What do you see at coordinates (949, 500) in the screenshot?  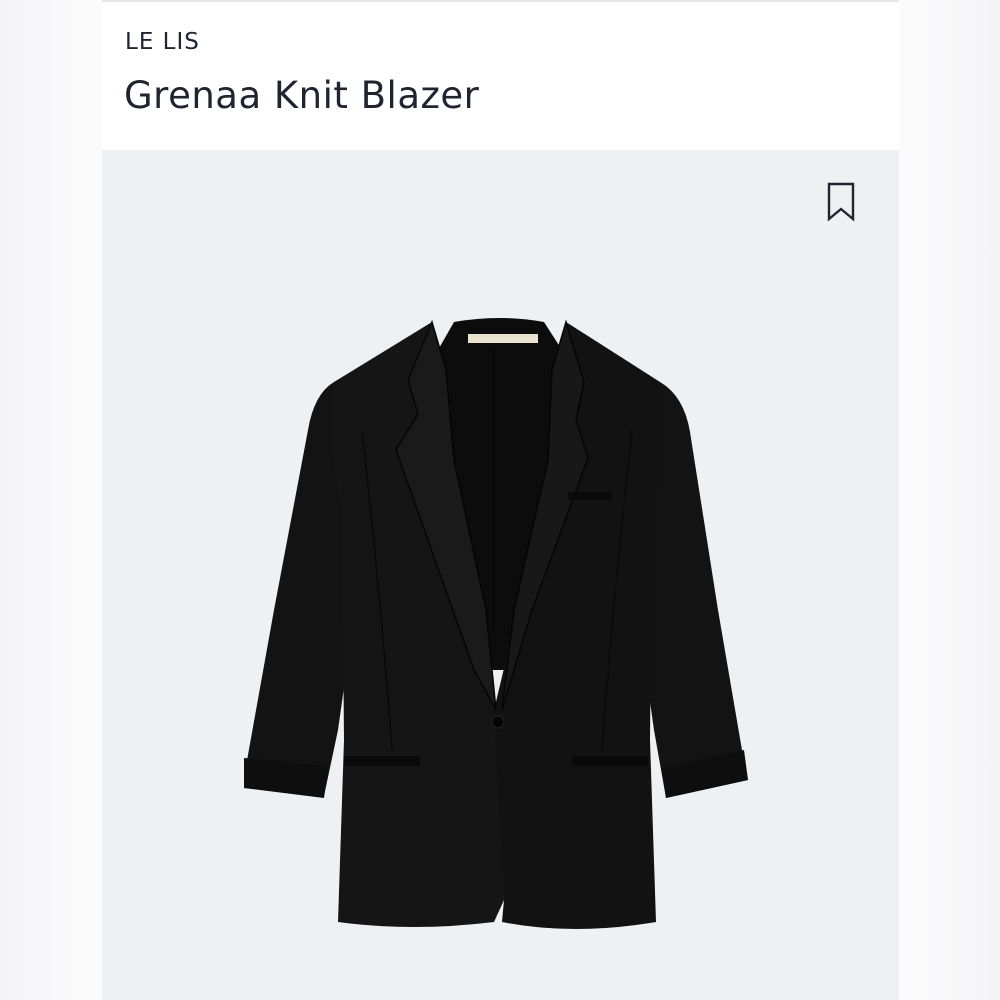 I see `right-margin` at bounding box center [949, 500].